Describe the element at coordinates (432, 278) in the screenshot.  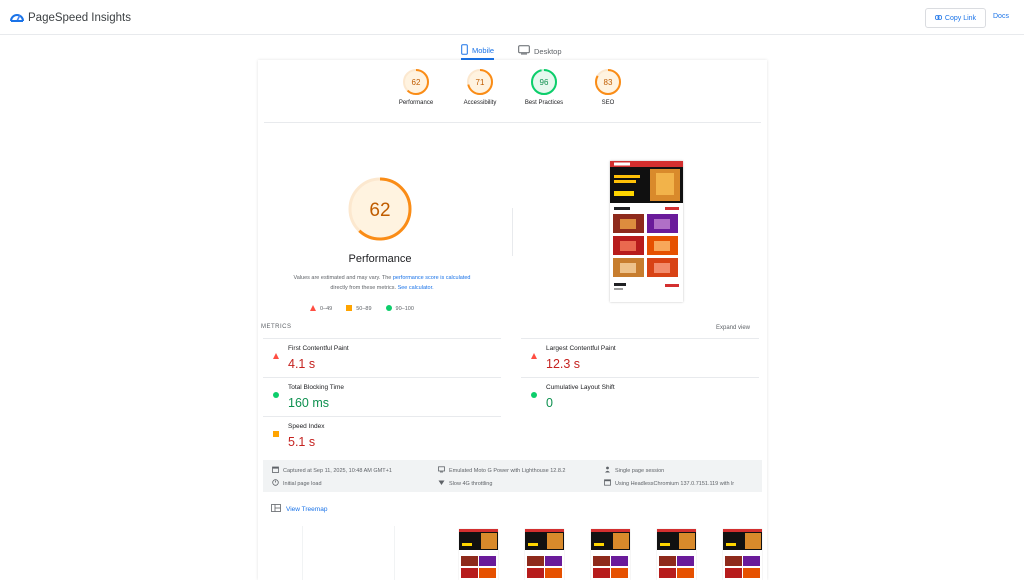
I see `score-calculation-link: performance score is calculated` at that location.